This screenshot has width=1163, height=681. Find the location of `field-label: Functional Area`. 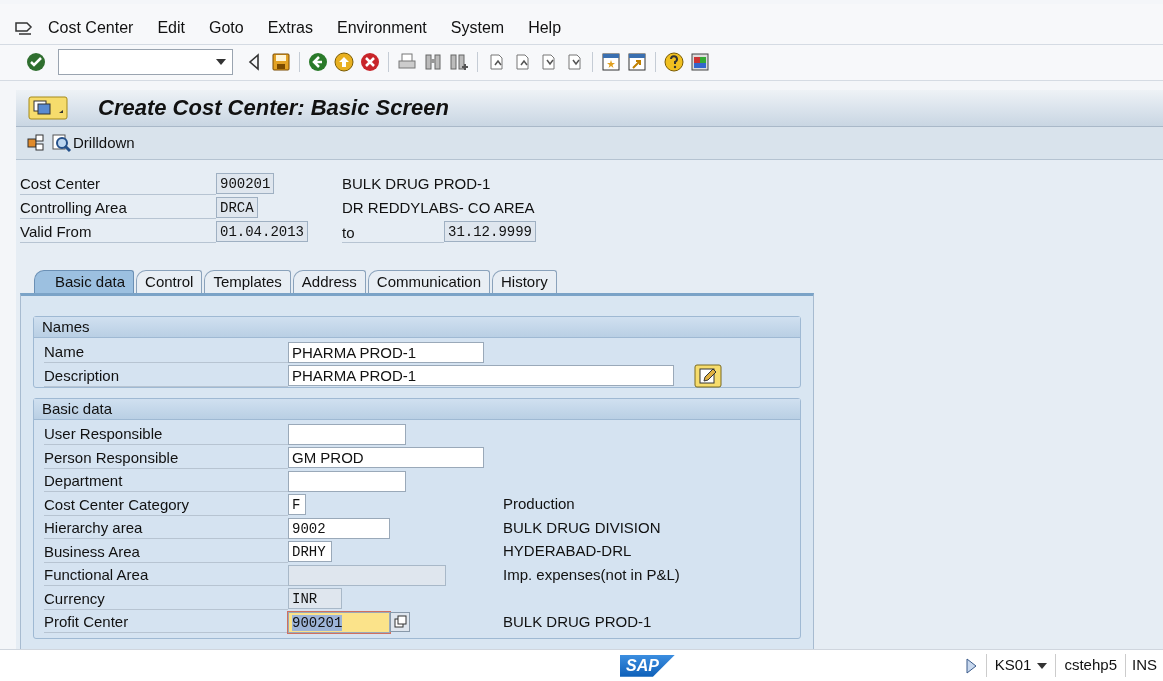

field-label: Functional Area is located at coordinates (166, 575).